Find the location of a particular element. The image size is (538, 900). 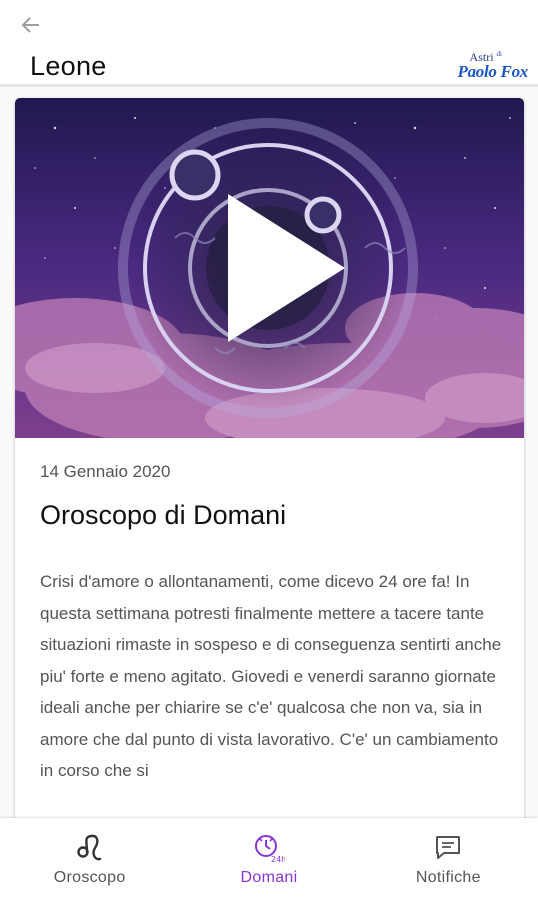

horoscope-title: Oroscopo di Domani is located at coordinates (163, 515).